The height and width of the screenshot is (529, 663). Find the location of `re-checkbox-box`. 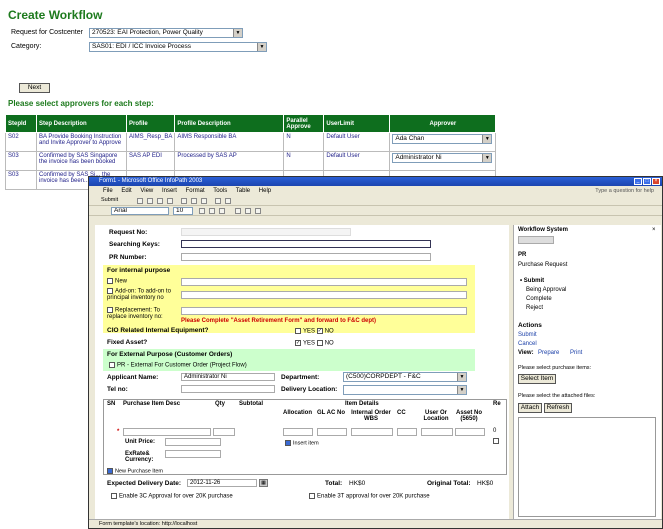

re-checkbox-box is located at coordinates (496, 441).